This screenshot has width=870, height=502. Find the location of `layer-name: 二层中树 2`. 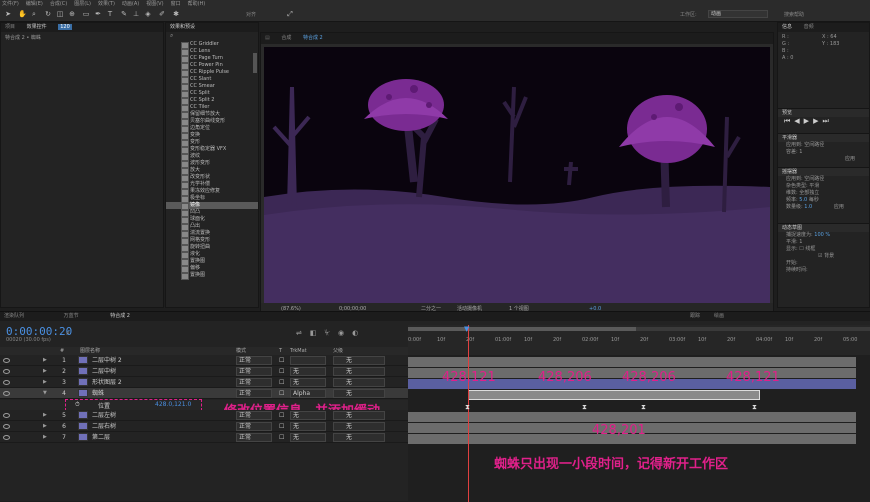

layer-name: 二层中树 2 is located at coordinates (107, 360).